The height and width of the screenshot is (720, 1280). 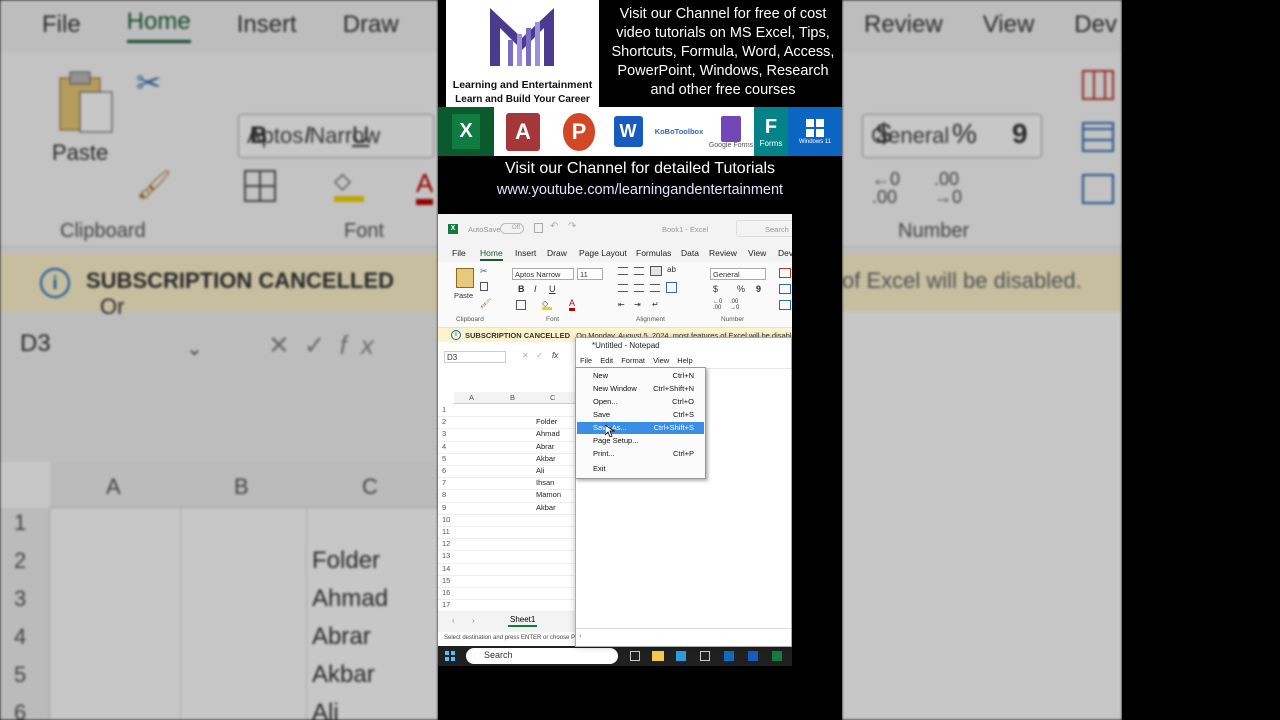 What do you see at coordinates (655, 304) in the screenshot?
I see `wrap-icon: ↵` at bounding box center [655, 304].